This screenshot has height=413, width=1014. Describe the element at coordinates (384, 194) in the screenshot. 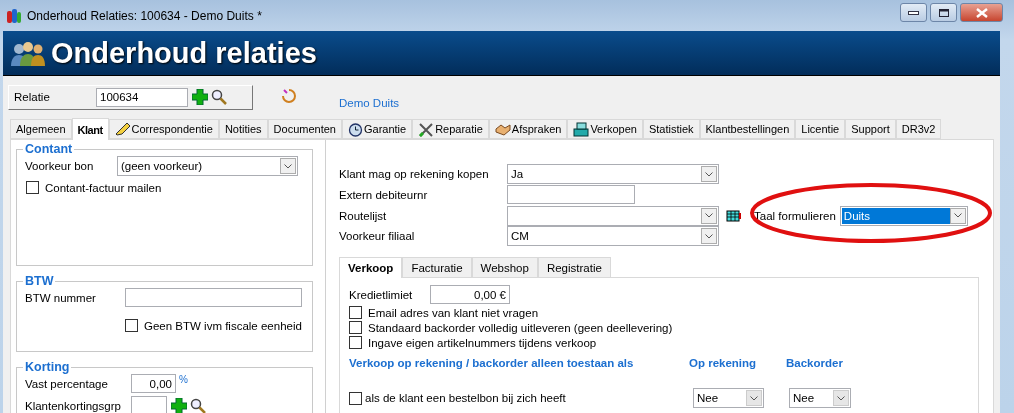

I see `field-label: Extern debiteurnr` at that location.